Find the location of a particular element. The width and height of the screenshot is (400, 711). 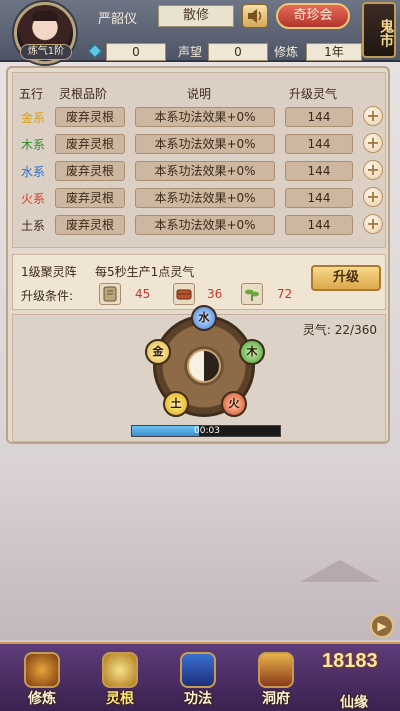

earth-orb: 土 is located at coordinates (176, 404).